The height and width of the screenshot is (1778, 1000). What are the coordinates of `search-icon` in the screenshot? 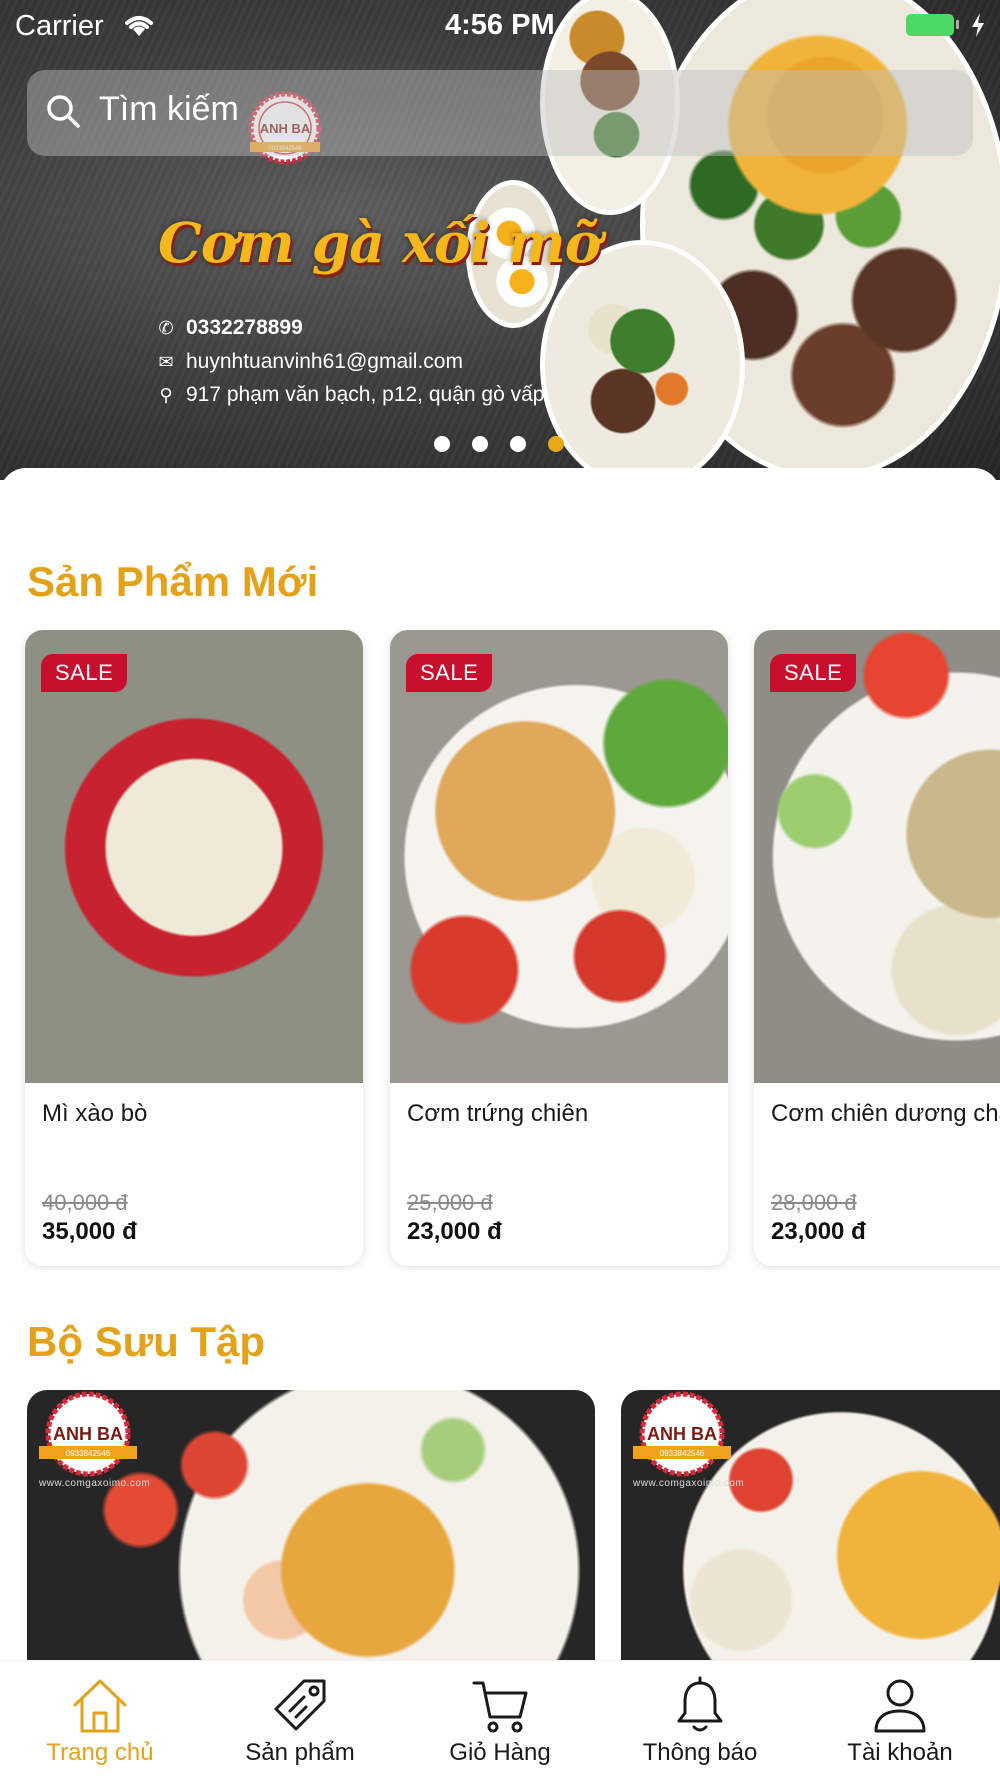 It's located at (63, 111).